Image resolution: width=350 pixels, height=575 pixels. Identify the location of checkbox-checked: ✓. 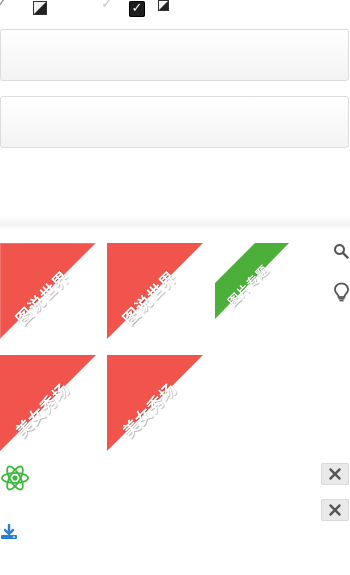
(137, 9).